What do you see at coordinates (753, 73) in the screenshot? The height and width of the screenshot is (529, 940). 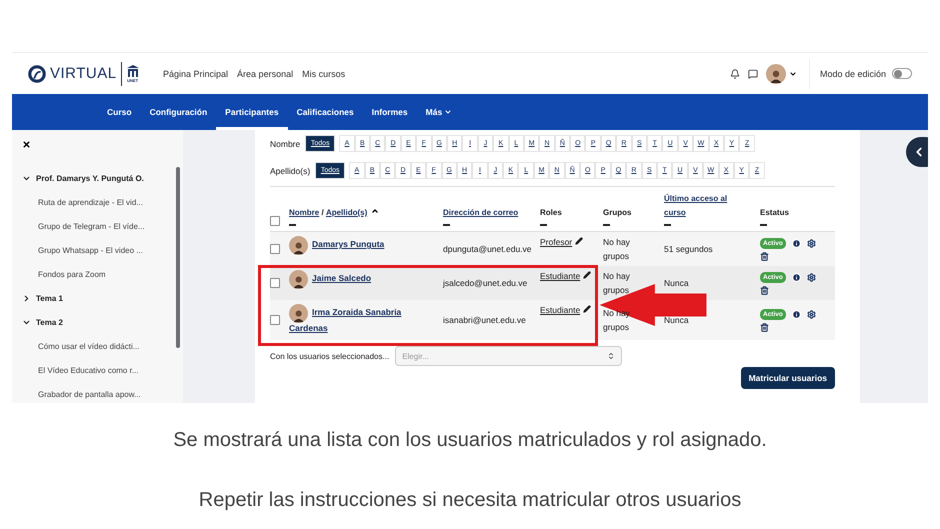 I see `message-icon` at bounding box center [753, 73].